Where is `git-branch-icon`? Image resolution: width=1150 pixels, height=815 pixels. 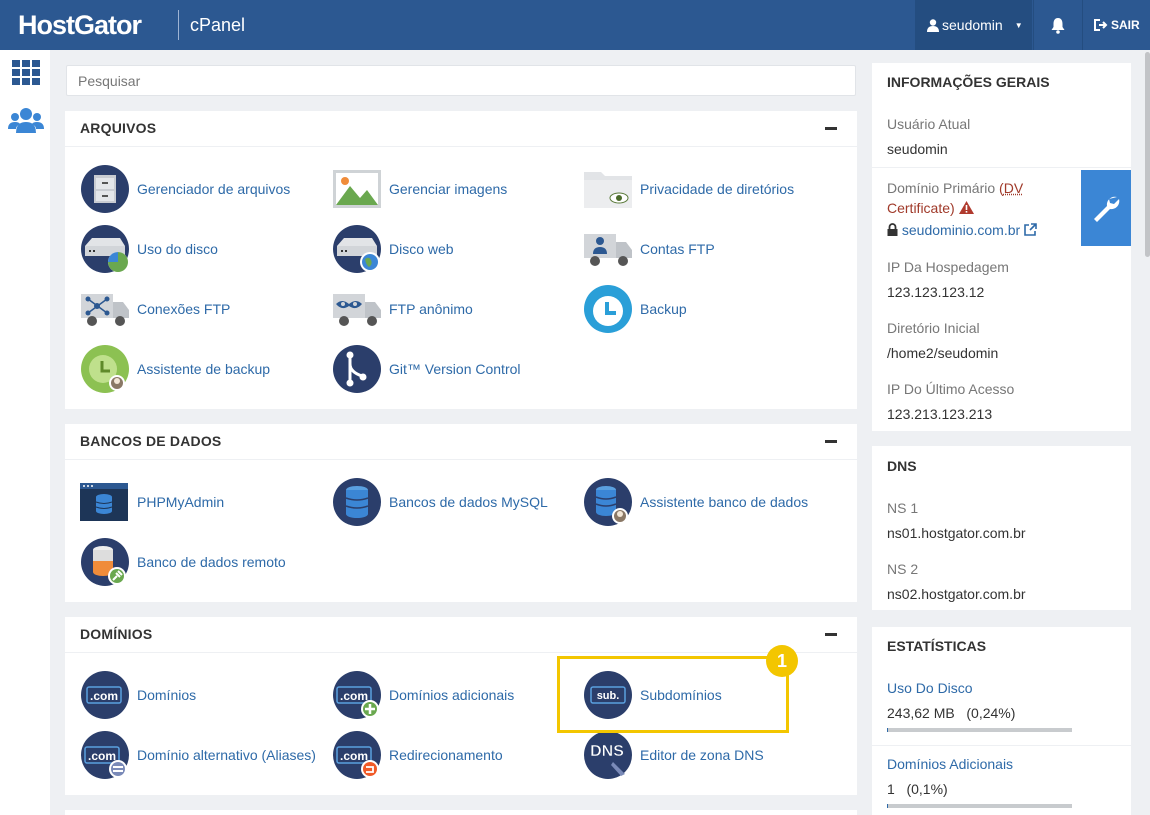 git-branch-icon is located at coordinates (357, 369).